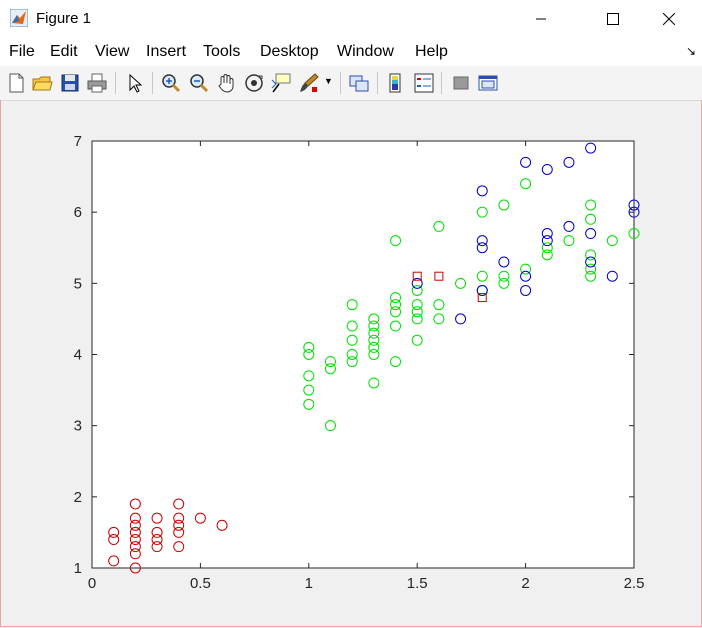 The width and height of the screenshot is (702, 628). I want to click on menu-insert: Insert, so click(166, 52).